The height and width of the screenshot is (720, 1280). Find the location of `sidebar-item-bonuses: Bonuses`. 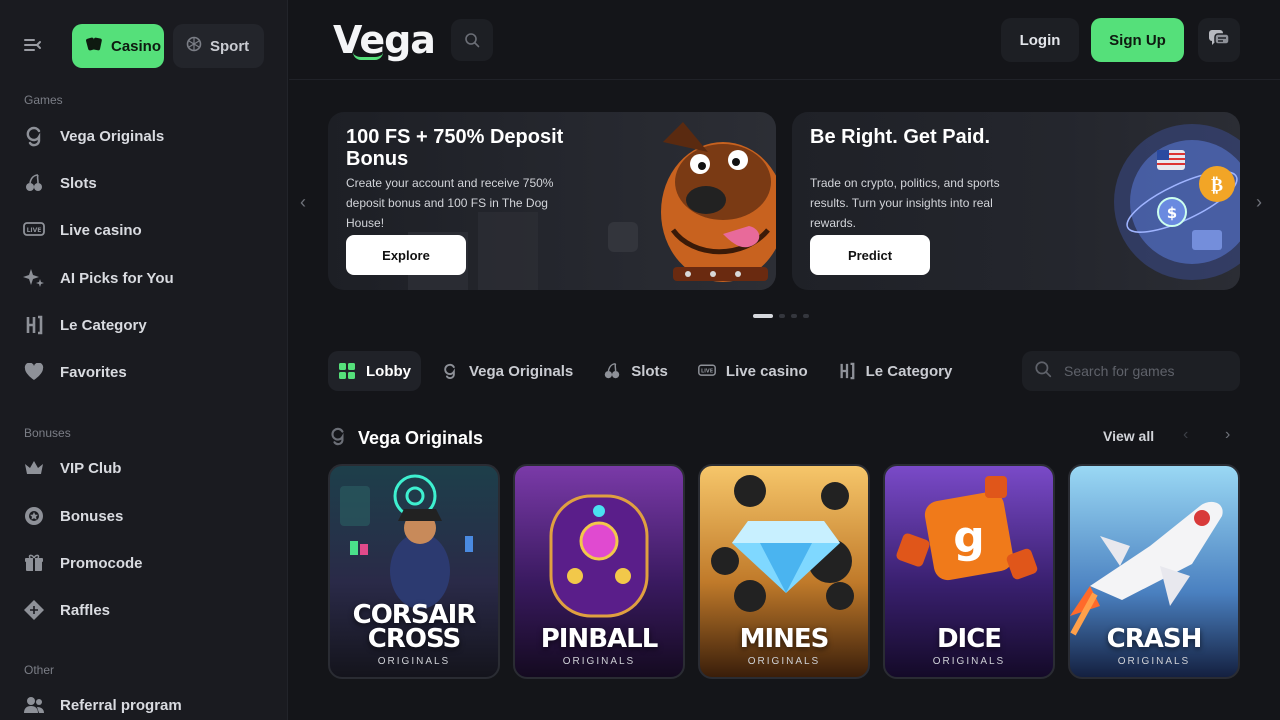

sidebar-item-bonuses: Bonuses is located at coordinates (72, 516).